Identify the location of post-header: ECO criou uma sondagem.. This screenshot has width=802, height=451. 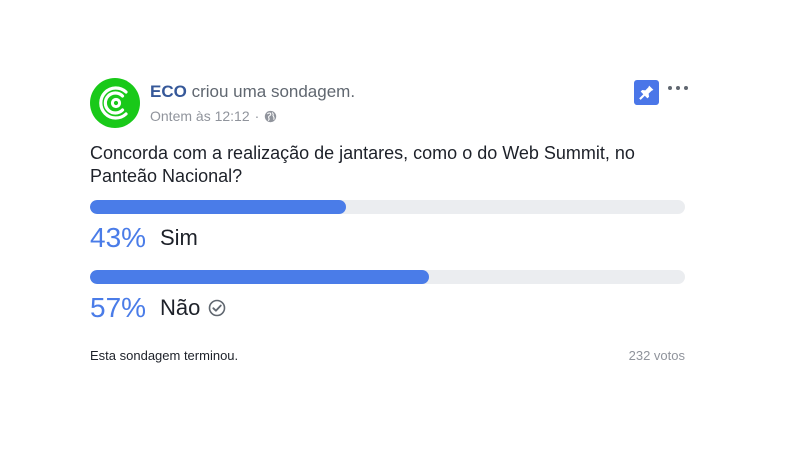
(252, 92).